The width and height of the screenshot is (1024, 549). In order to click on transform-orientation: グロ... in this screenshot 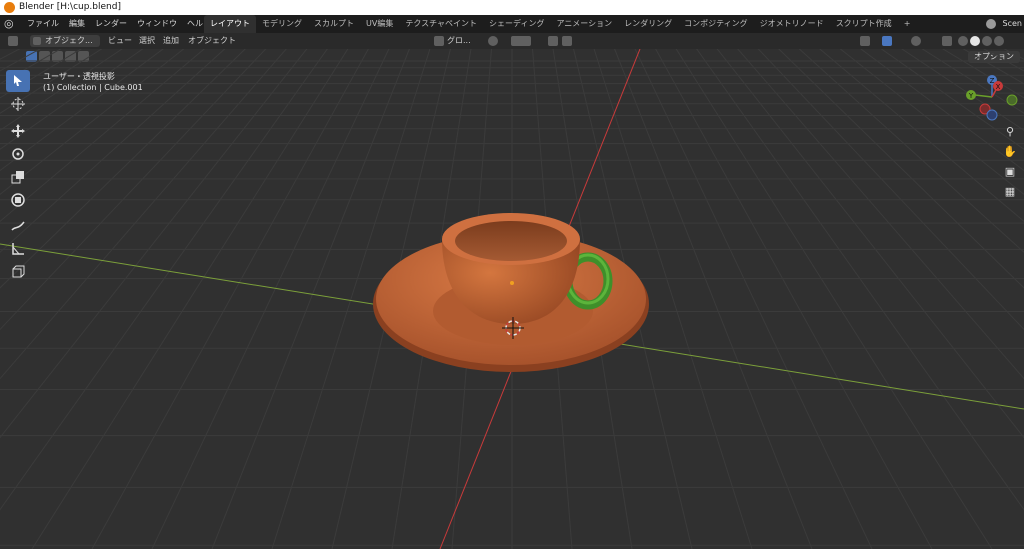, I will do `click(459, 41)`.